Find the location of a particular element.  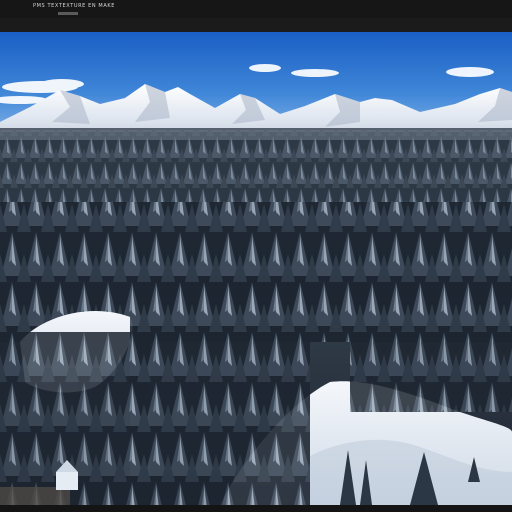

menu-indicator is located at coordinates (68, 13).